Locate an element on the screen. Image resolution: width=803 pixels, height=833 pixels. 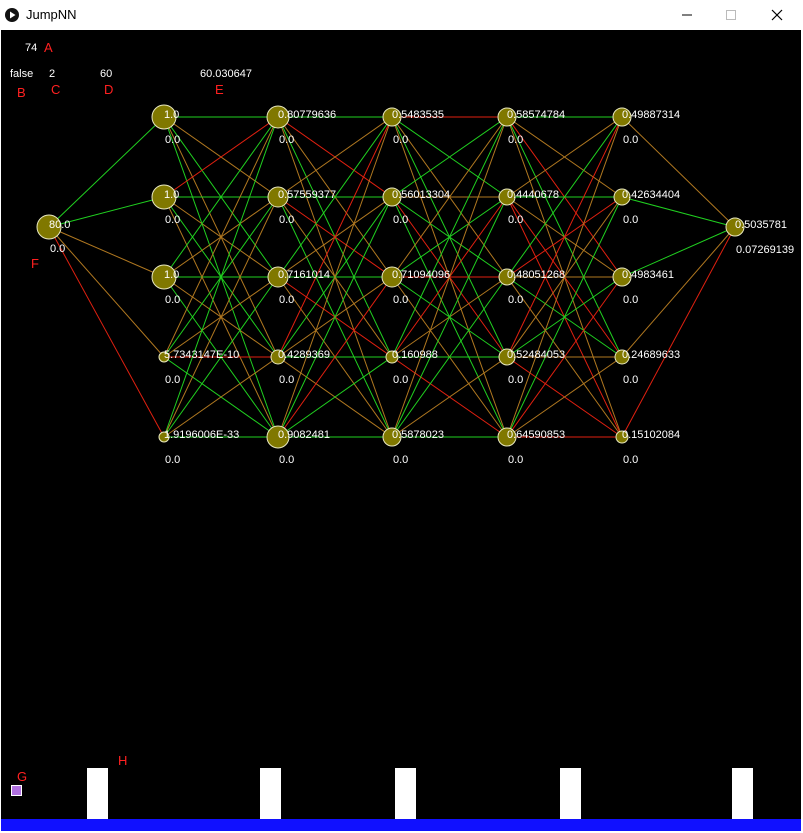
minimize-icon is located at coordinates (687, 15).